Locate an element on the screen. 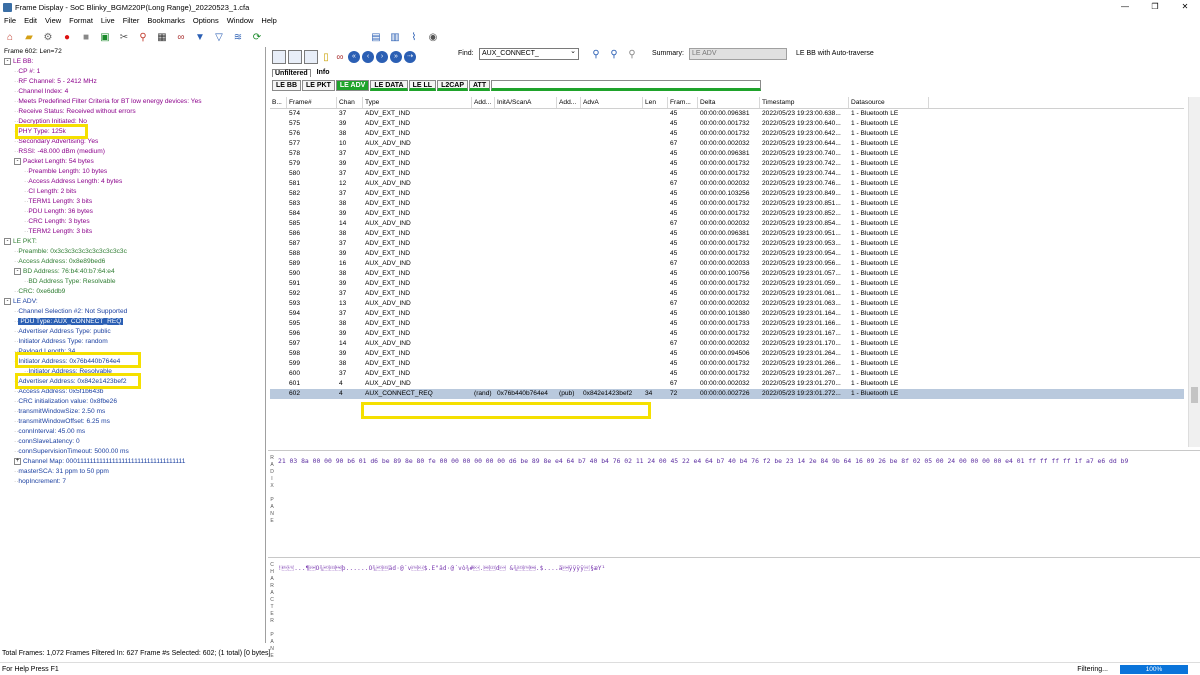 This screenshot has height=675, width=1200. menu-options: Options is located at coordinates (206, 20).